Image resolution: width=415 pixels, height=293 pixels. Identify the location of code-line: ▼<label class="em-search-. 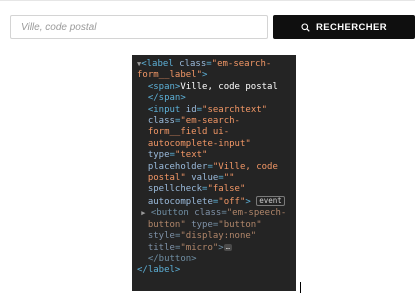
(214, 64).